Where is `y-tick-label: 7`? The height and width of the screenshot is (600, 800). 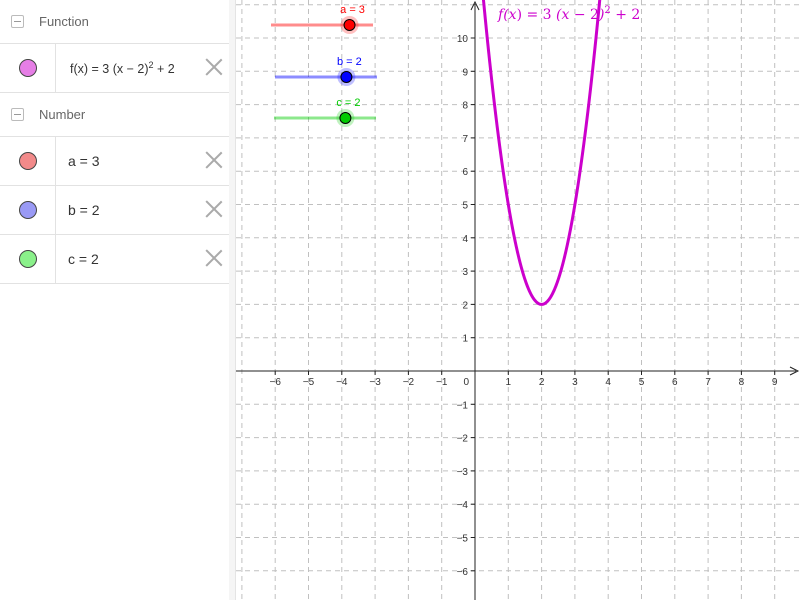
y-tick-label: 7 is located at coordinates (465, 139).